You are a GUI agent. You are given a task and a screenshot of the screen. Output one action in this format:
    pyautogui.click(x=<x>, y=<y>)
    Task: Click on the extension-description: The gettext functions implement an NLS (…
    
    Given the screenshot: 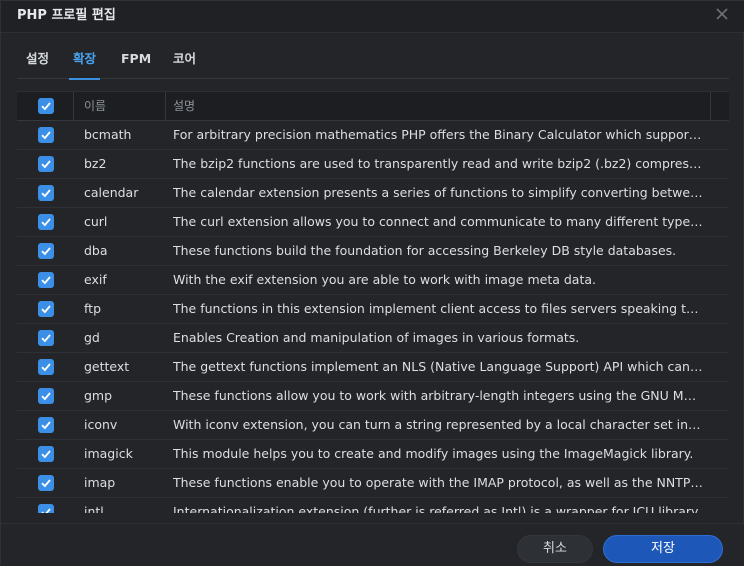 What is the action you would take?
    pyautogui.click(x=438, y=366)
    